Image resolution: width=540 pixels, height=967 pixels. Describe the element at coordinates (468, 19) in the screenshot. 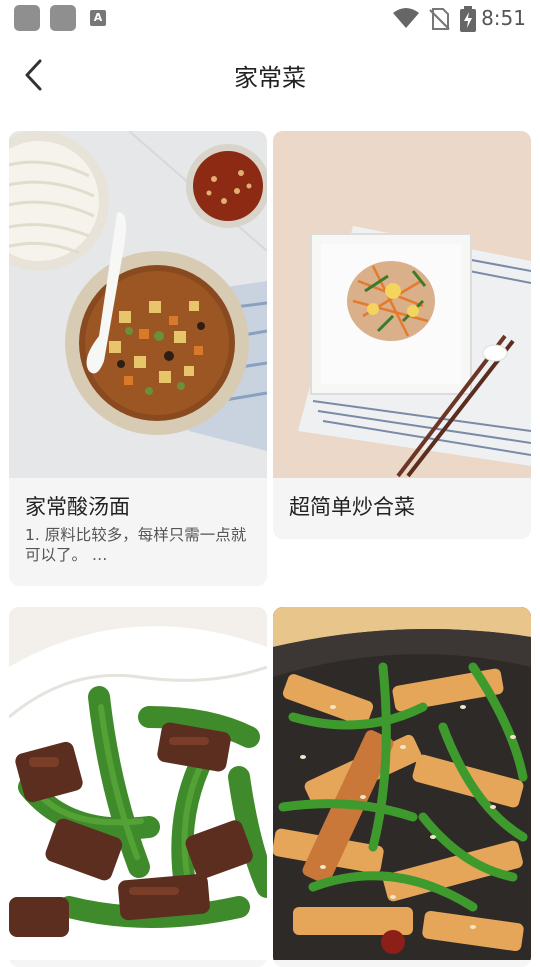

I see `battery-charging-icon` at that location.